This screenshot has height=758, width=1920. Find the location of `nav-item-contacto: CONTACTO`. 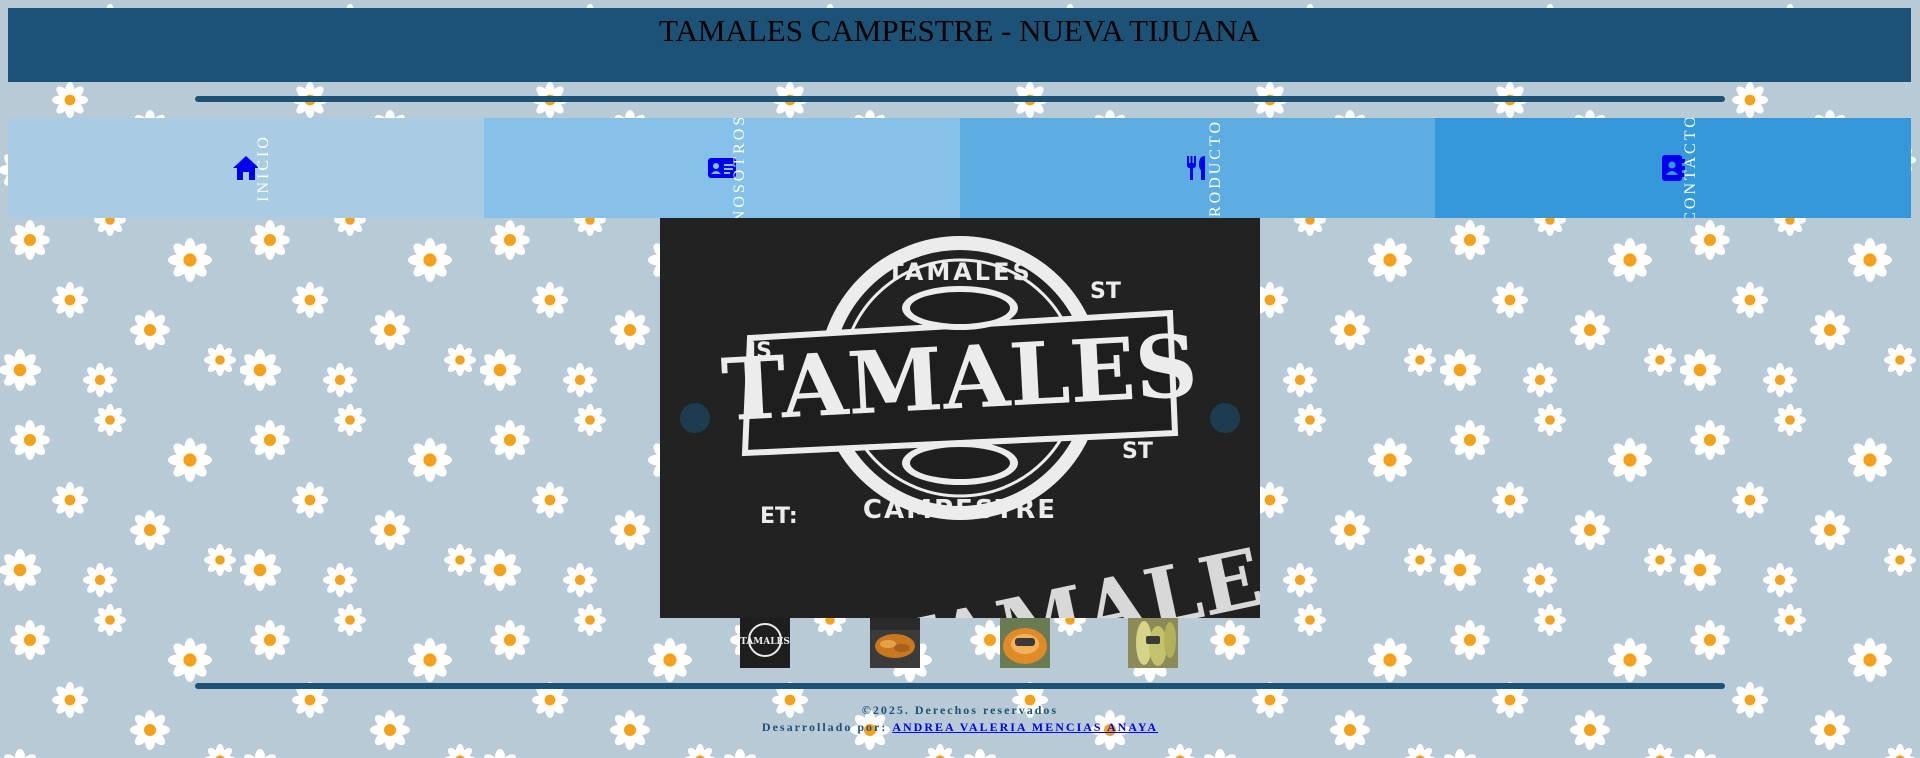

nav-item-contacto: CONTACTO is located at coordinates (1673, 168).